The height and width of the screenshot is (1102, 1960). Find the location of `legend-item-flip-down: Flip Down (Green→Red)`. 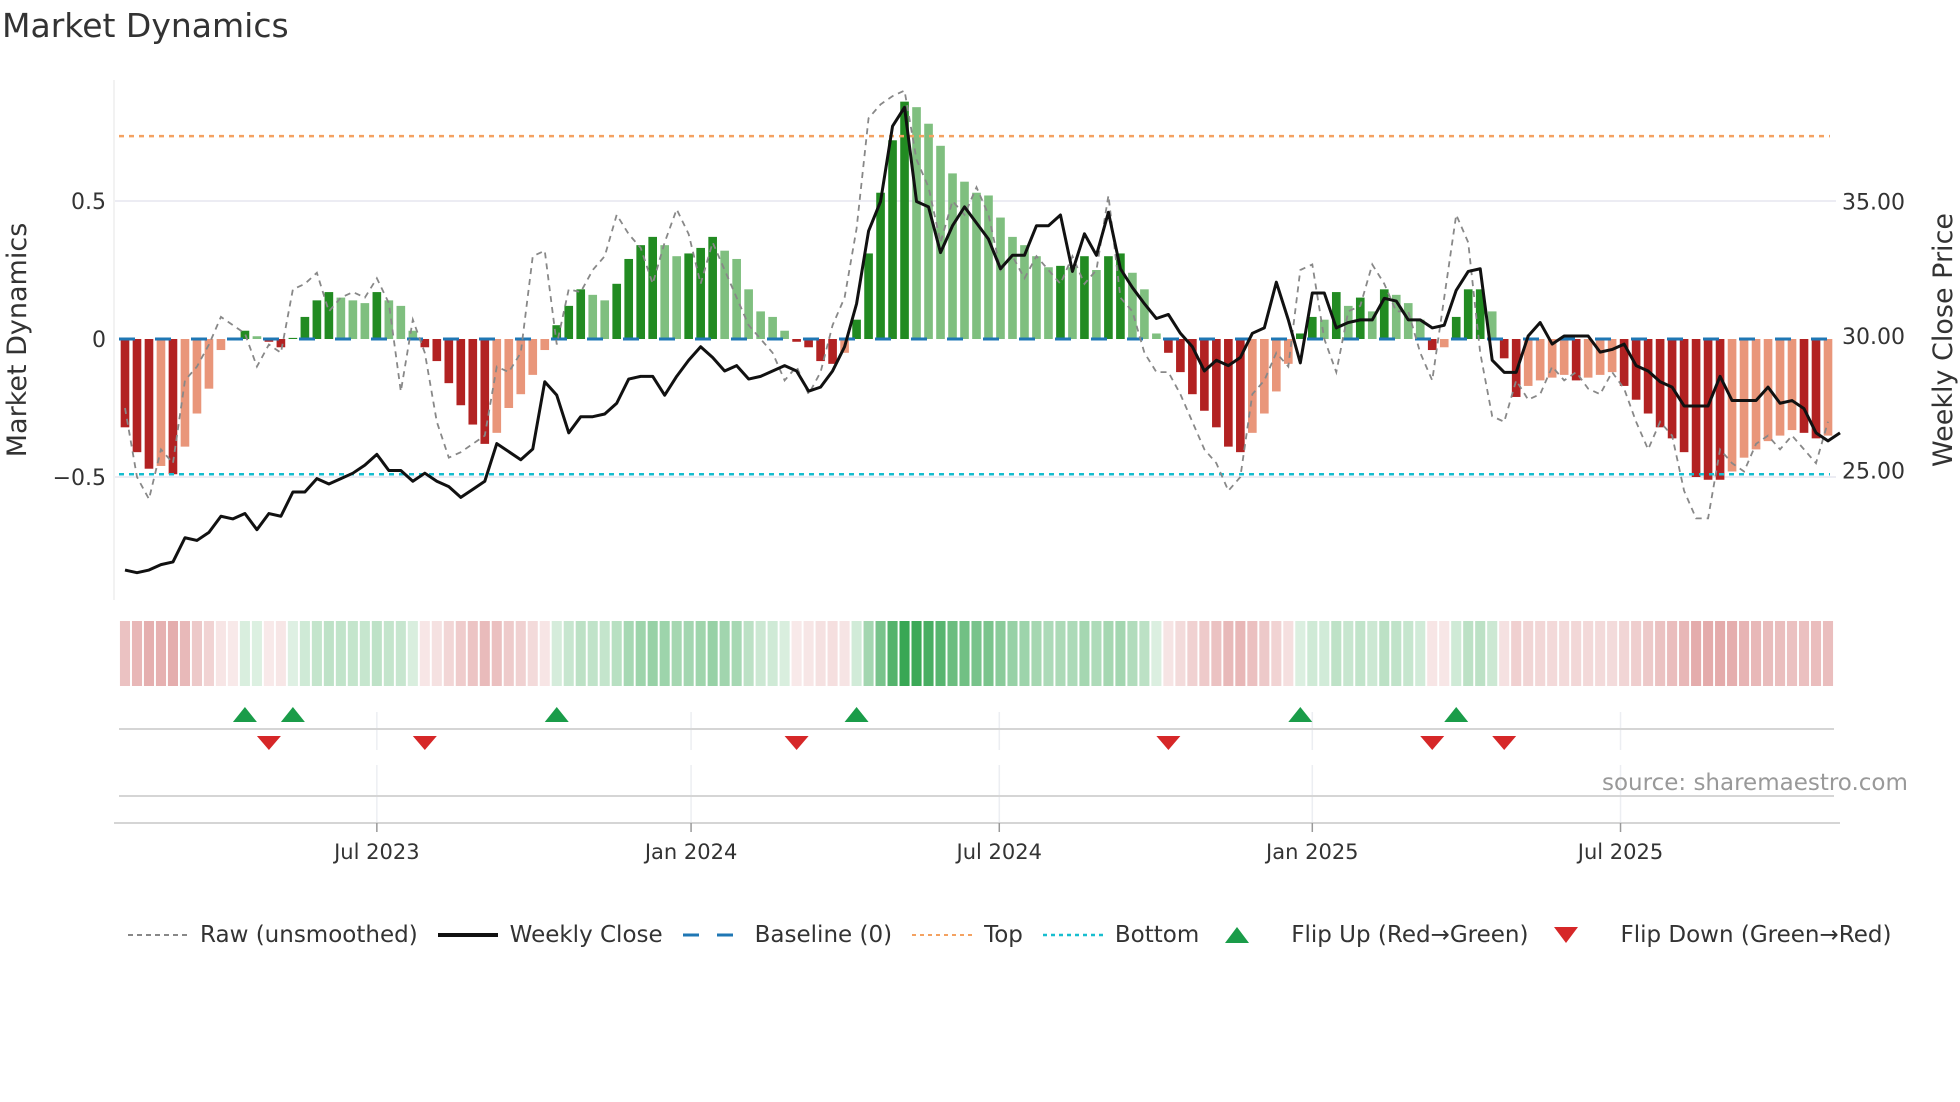

legend-item-flip-down: Flip Down (Green→Red) is located at coordinates (1719, 935).